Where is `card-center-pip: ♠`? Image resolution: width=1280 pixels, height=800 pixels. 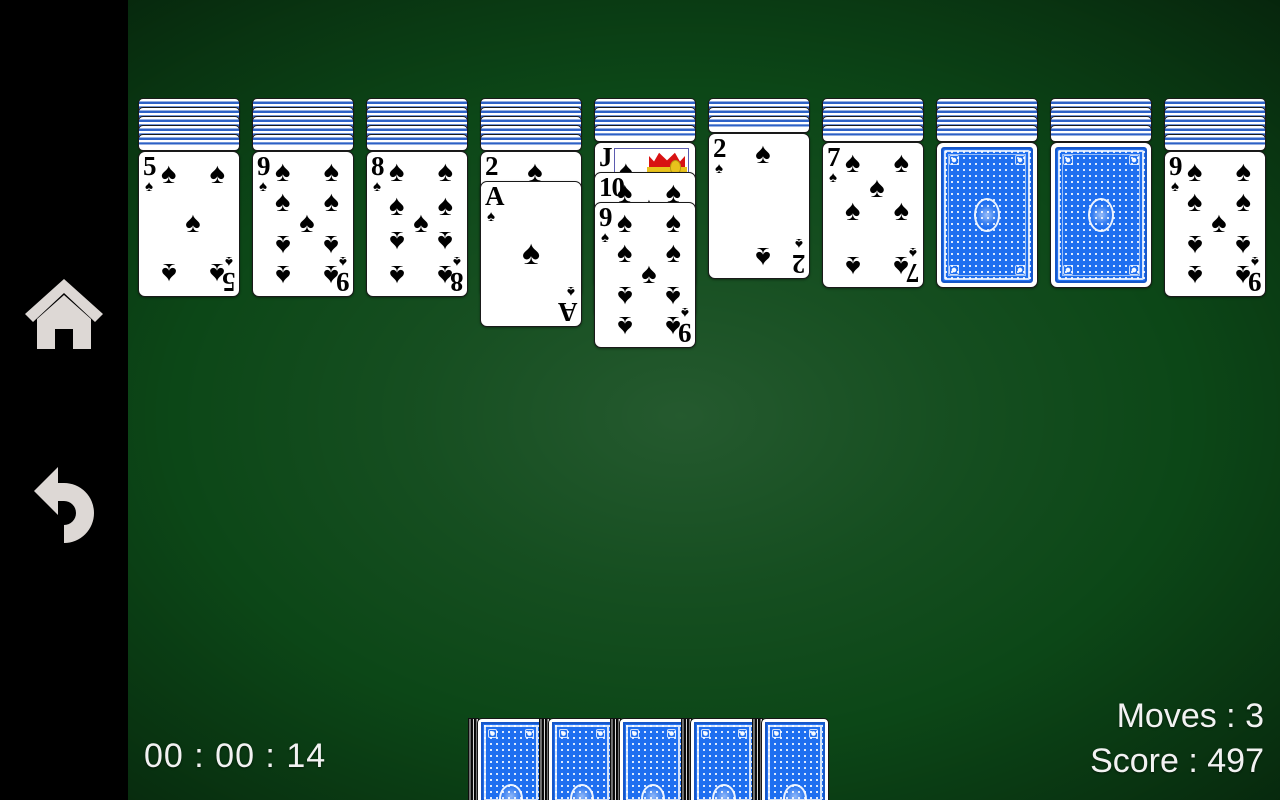 card-center-pip: ♠ is located at coordinates (531, 253).